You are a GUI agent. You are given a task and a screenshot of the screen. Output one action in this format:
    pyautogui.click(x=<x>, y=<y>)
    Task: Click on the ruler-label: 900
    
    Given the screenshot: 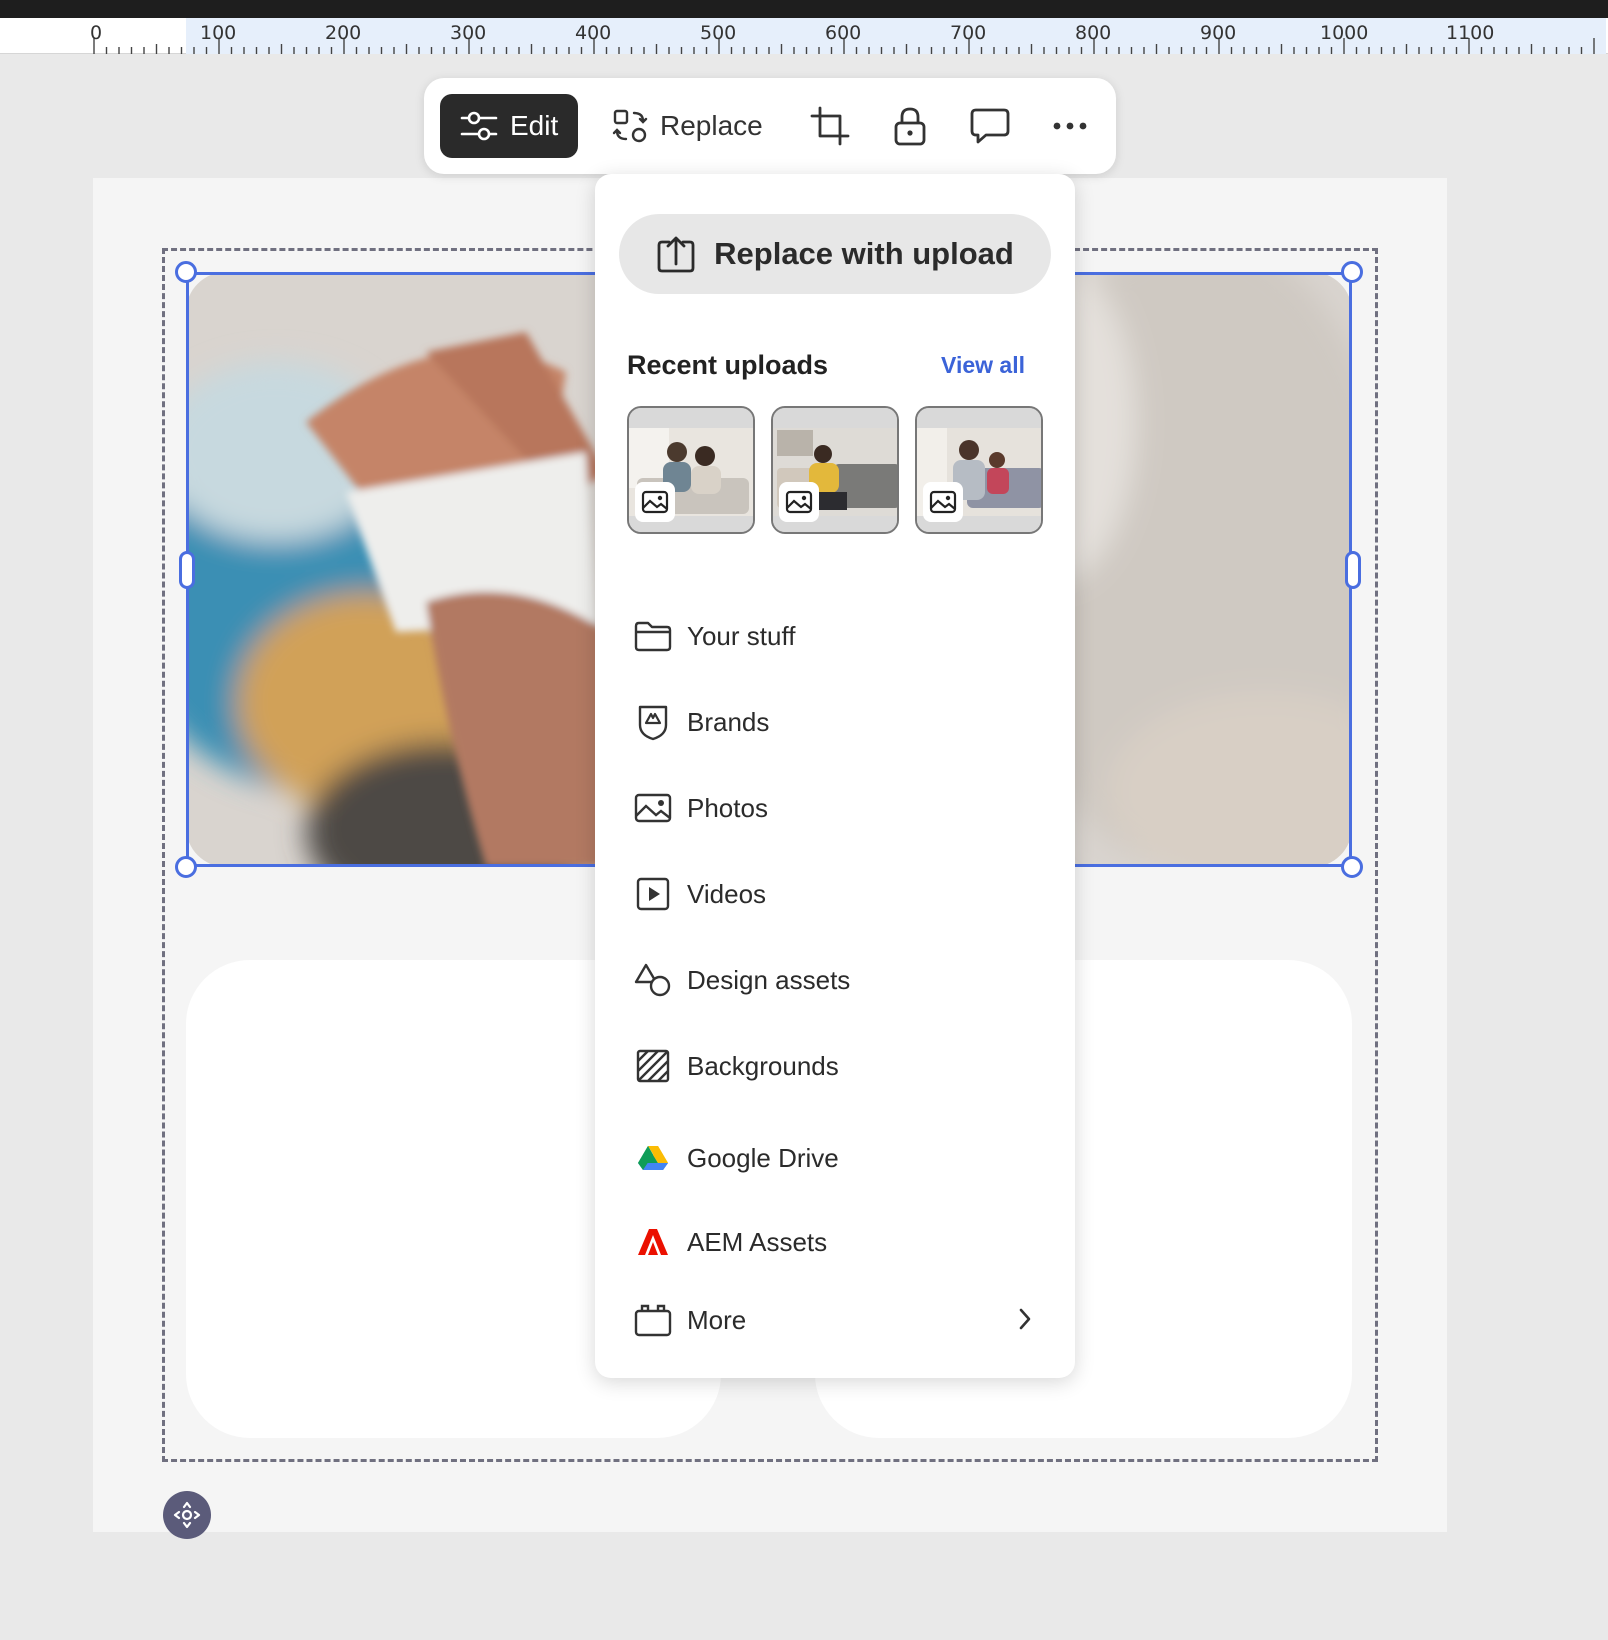 What is the action you would take?
    pyautogui.click(x=1218, y=33)
    